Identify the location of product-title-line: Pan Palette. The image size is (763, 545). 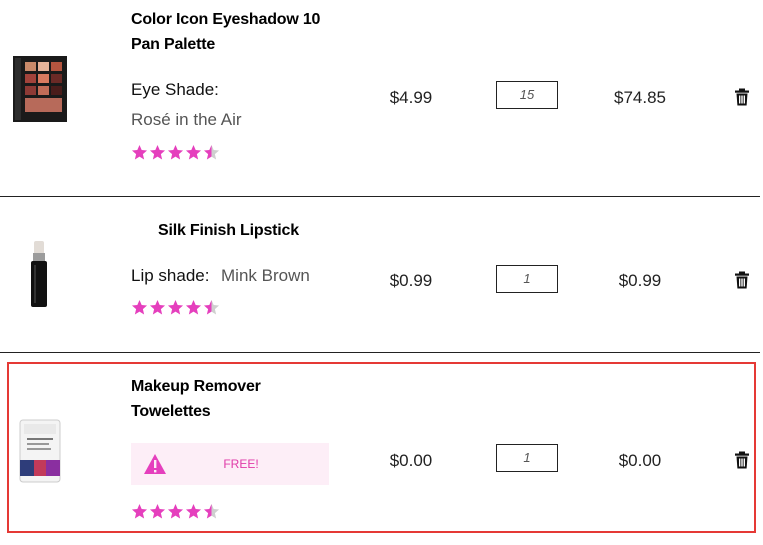
(225, 44).